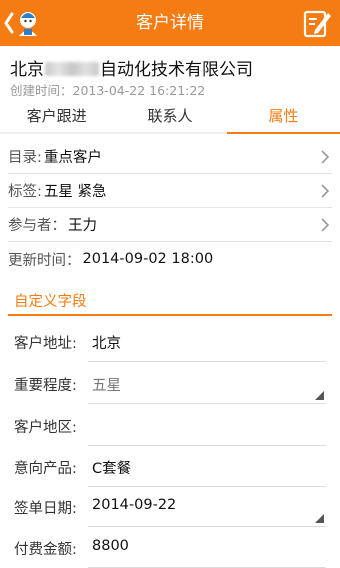  I want to click on importance-select: 五星, so click(207, 384).